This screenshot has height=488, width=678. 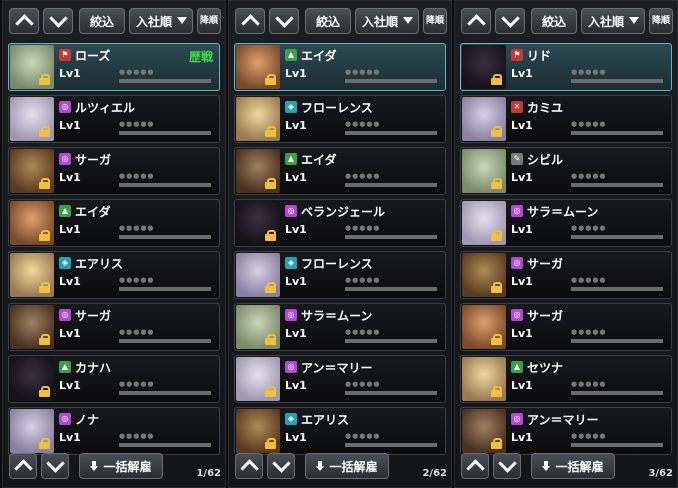 What do you see at coordinates (517, 367) in the screenshot?
I see `leaf-icon: ▲` at bounding box center [517, 367].